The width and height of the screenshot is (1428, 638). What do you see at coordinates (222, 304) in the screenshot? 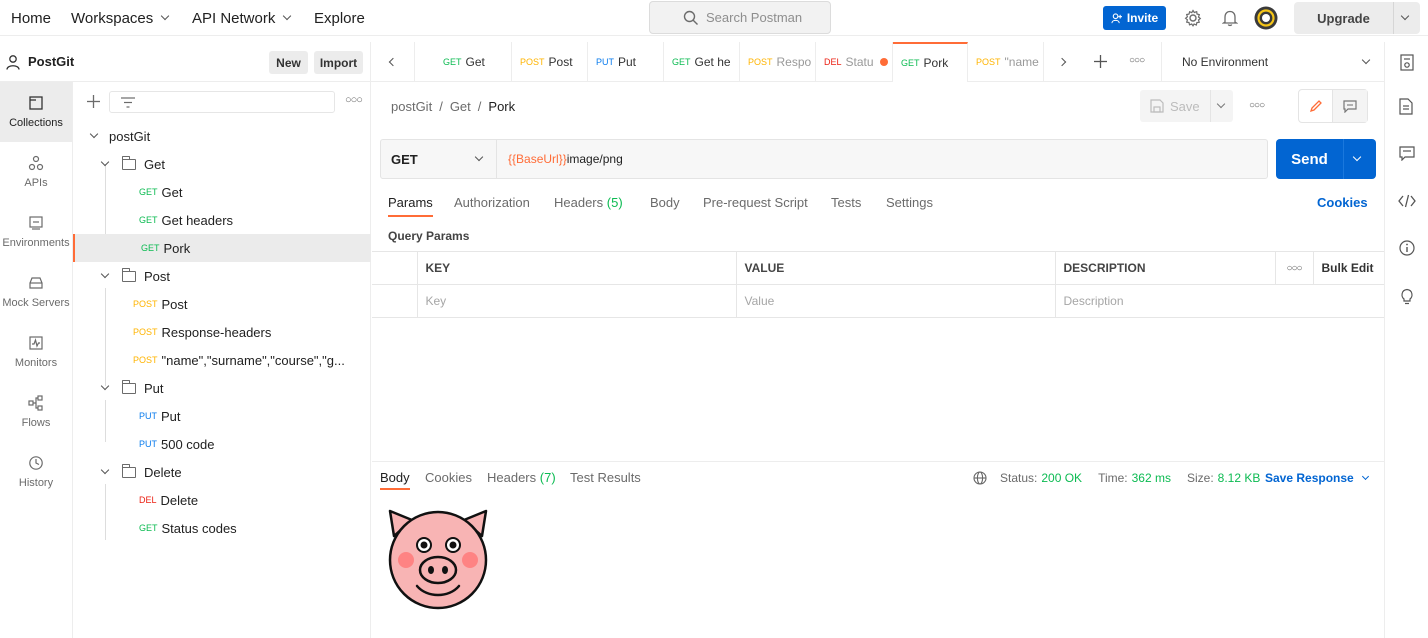
I see `request-item: POST Post` at bounding box center [222, 304].